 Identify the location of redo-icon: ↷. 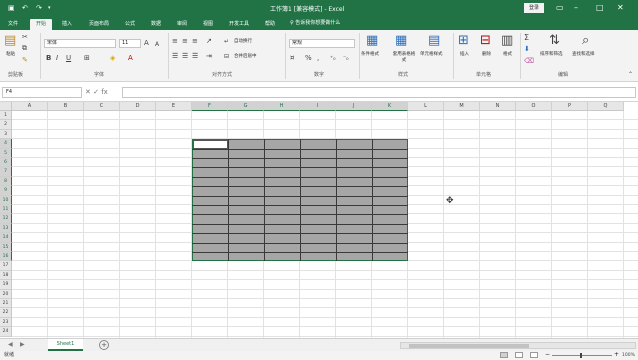
(39, 8).